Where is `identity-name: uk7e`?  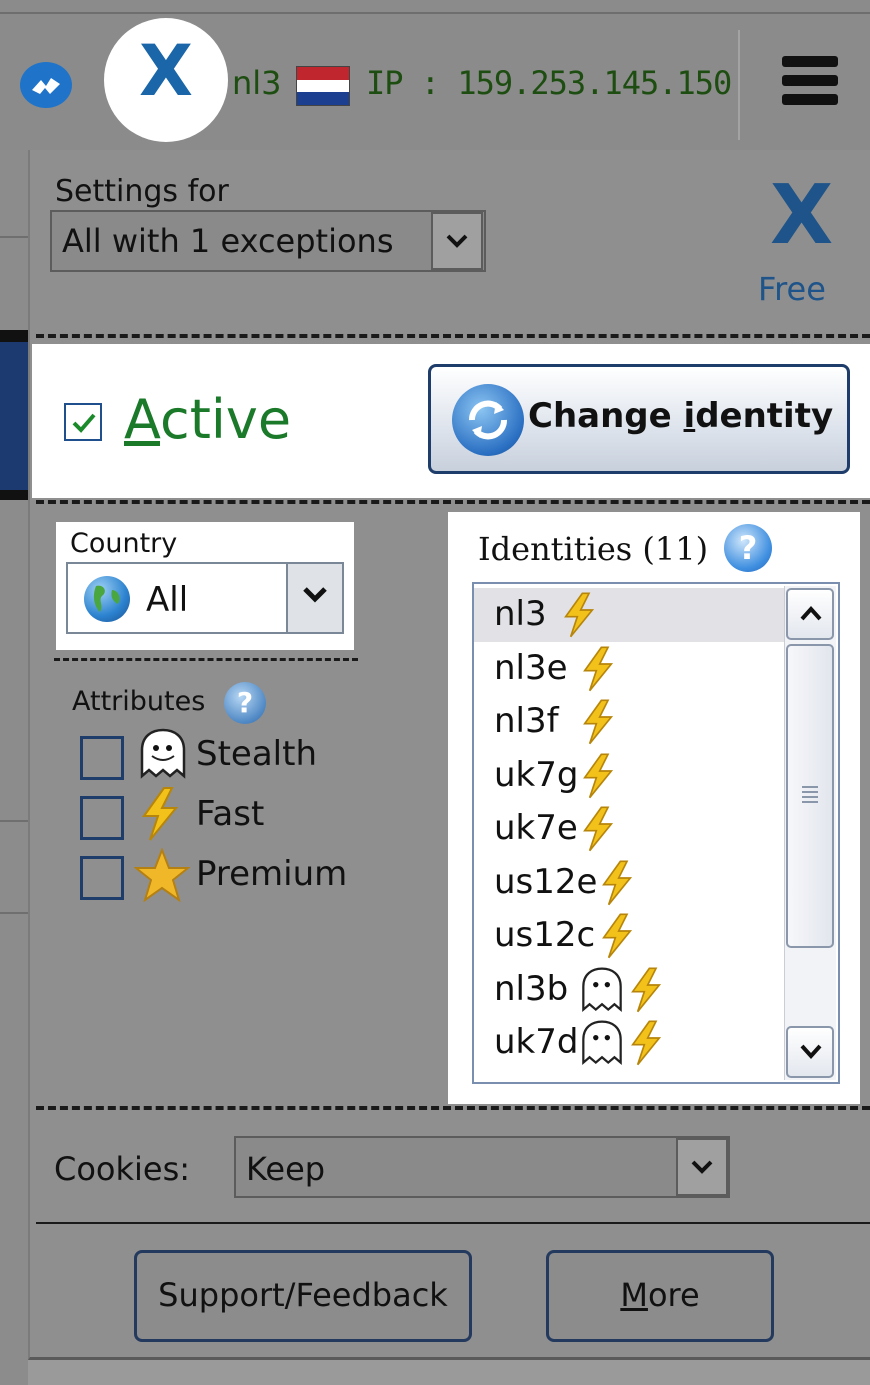 identity-name: uk7e is located at coordinates (536, 828).